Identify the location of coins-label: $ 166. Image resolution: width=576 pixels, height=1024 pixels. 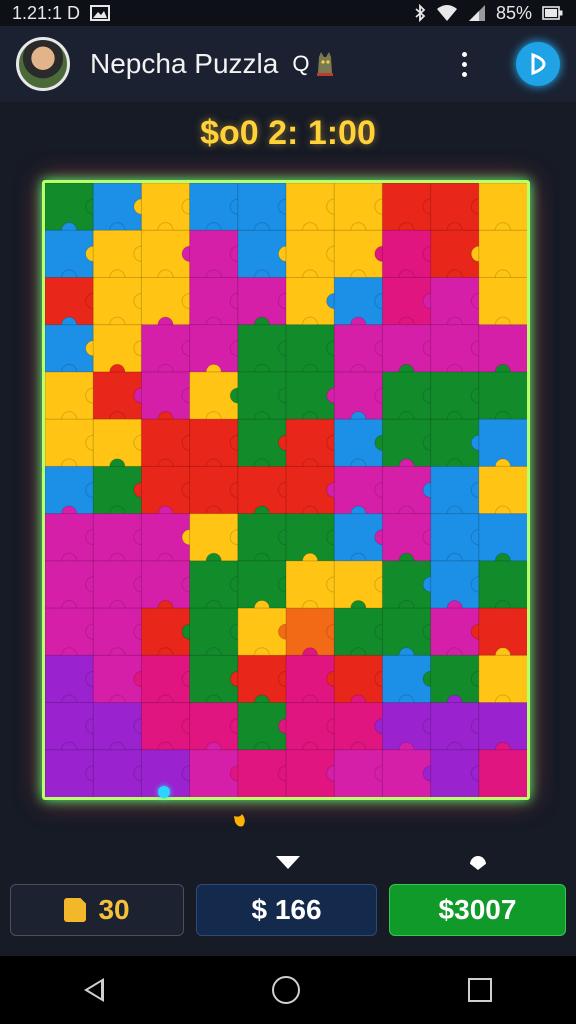
(286, 909).